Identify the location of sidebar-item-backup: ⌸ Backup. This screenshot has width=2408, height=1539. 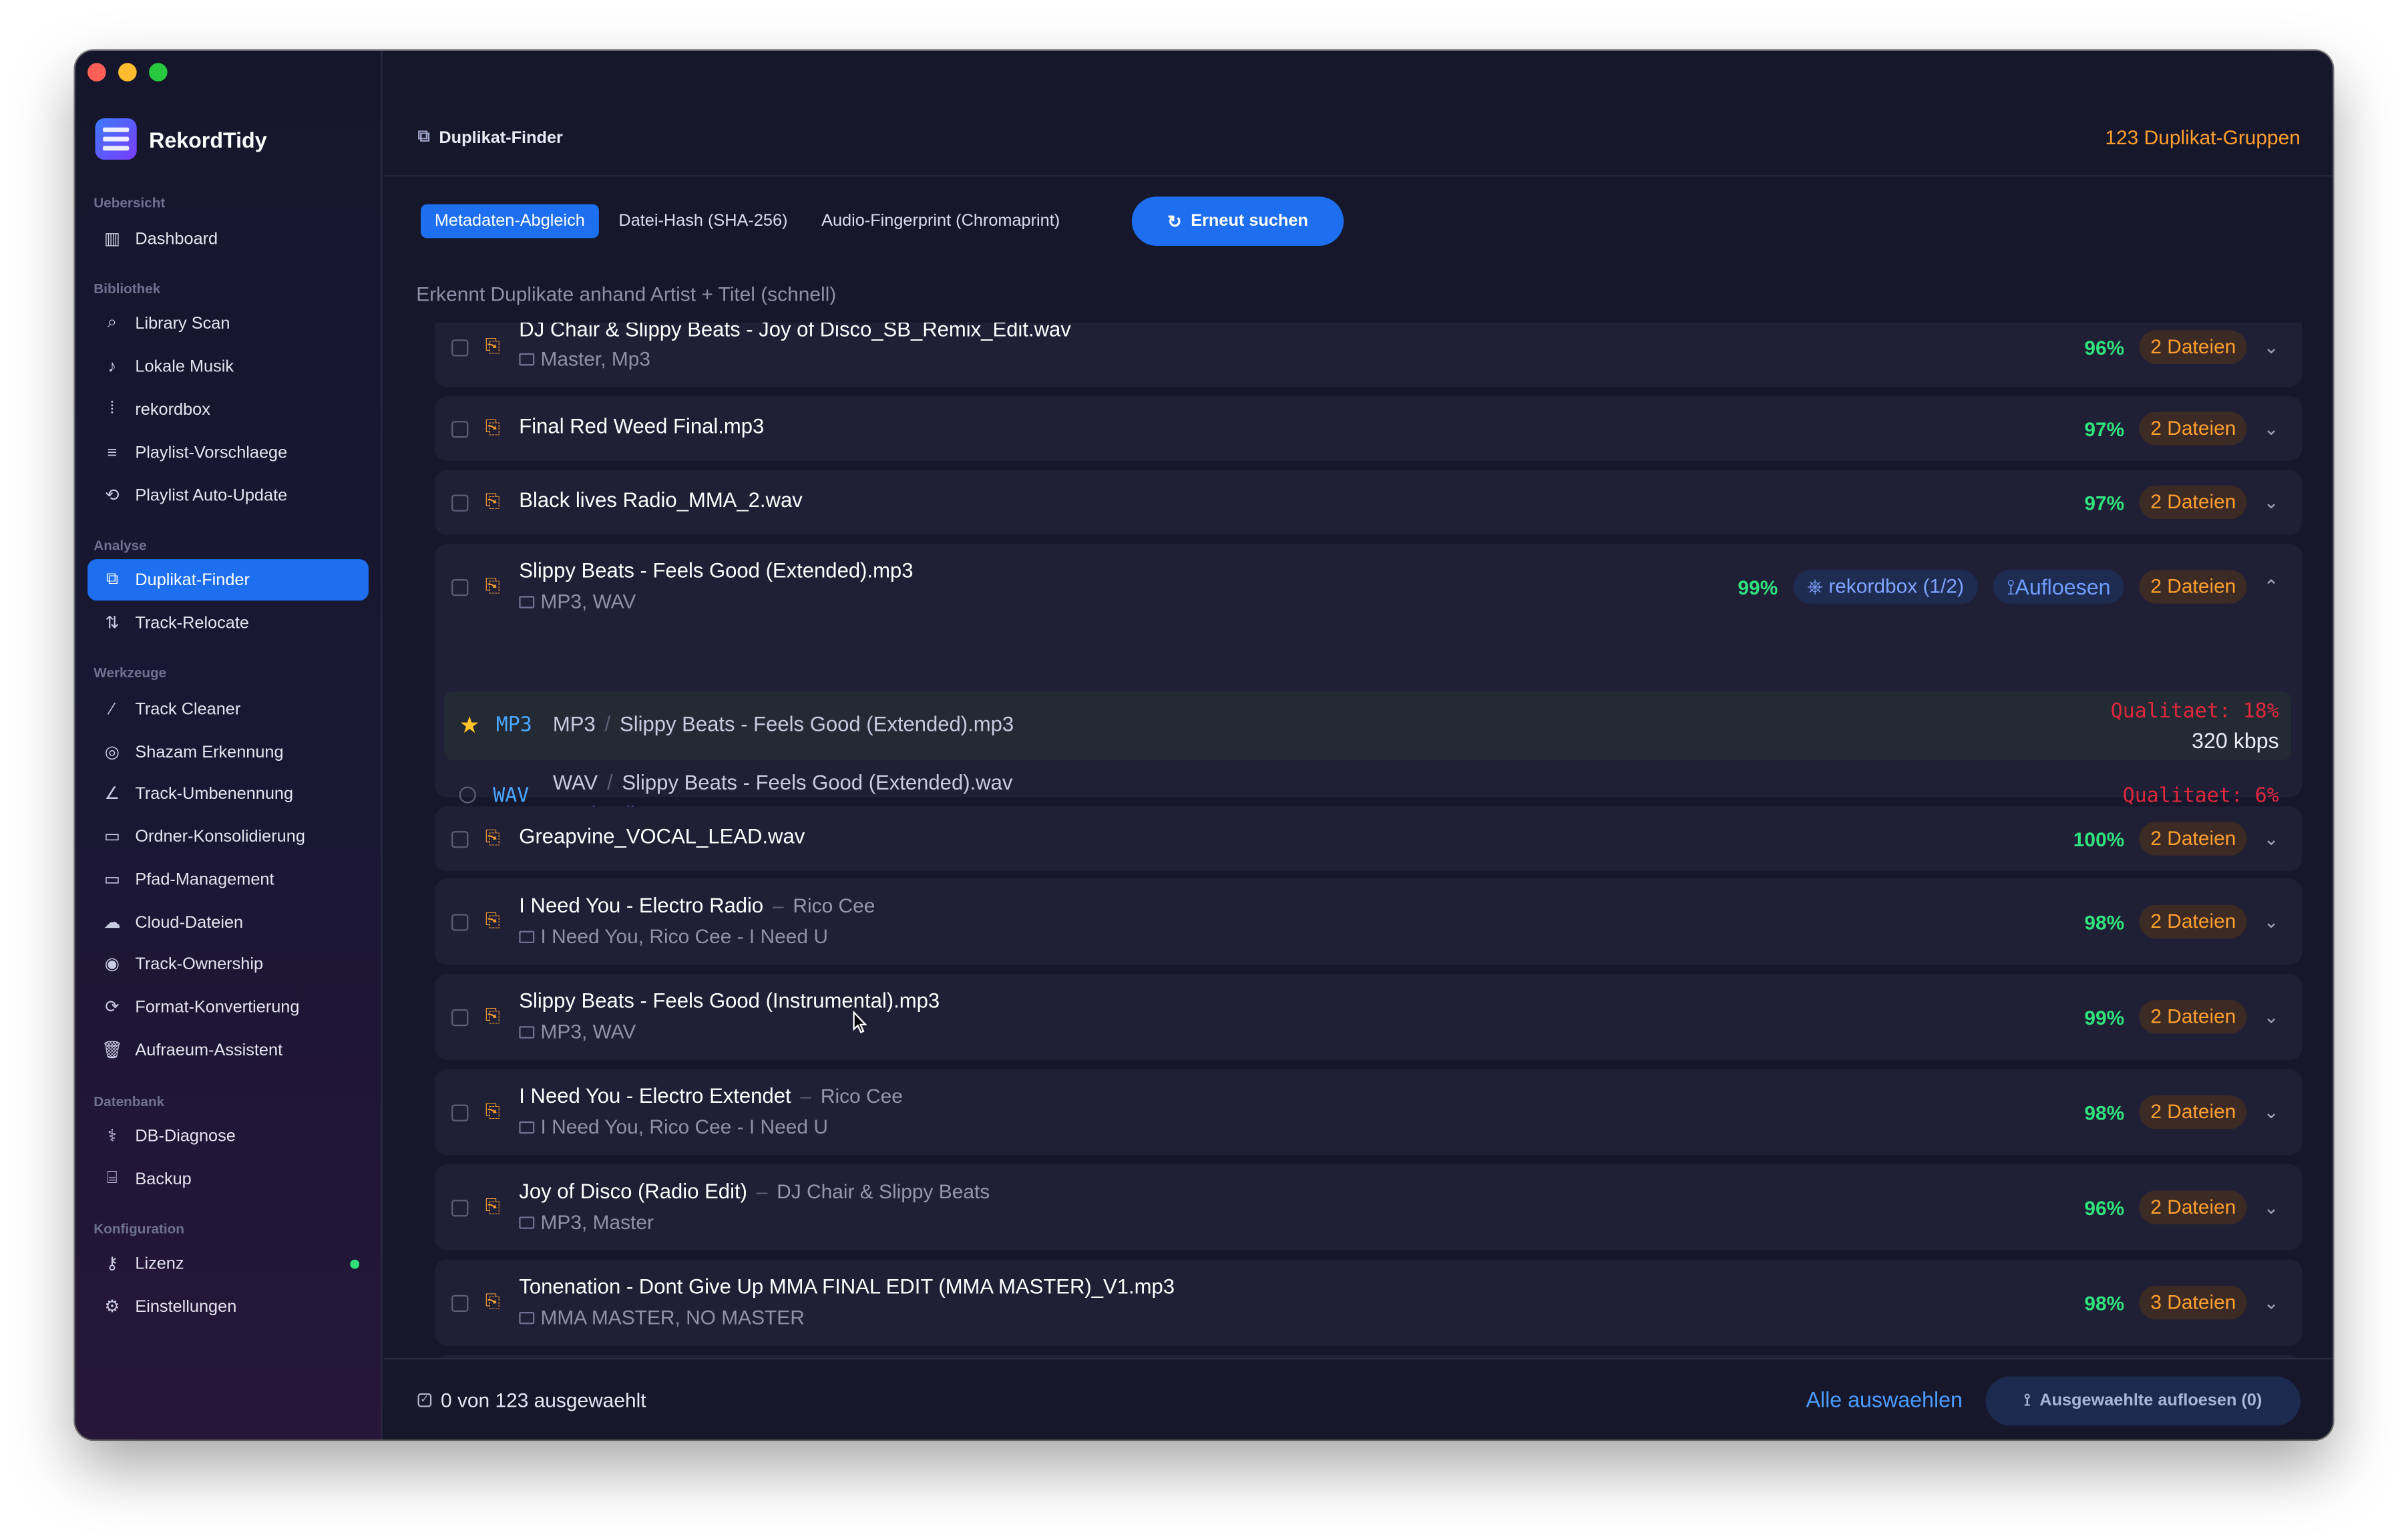
(228, 1179).